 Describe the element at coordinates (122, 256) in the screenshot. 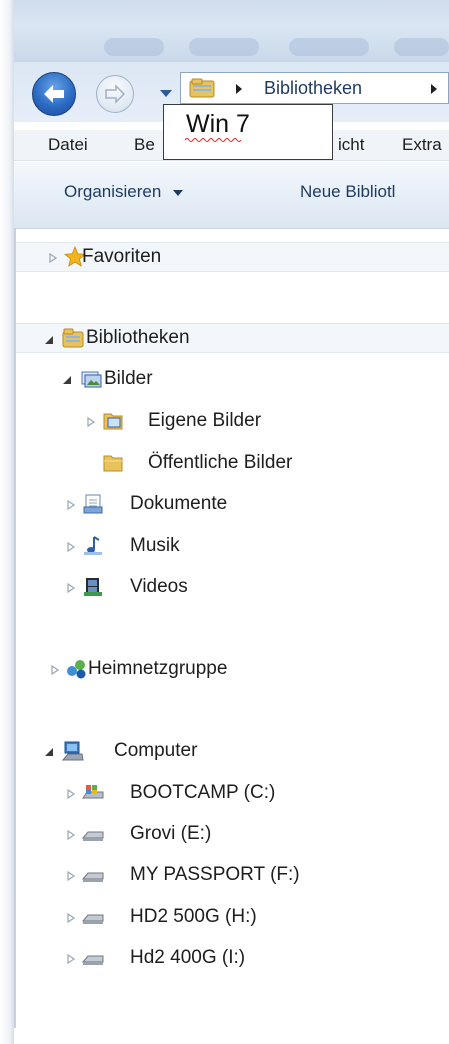

I see `tree-label: Favoriten` at that location.